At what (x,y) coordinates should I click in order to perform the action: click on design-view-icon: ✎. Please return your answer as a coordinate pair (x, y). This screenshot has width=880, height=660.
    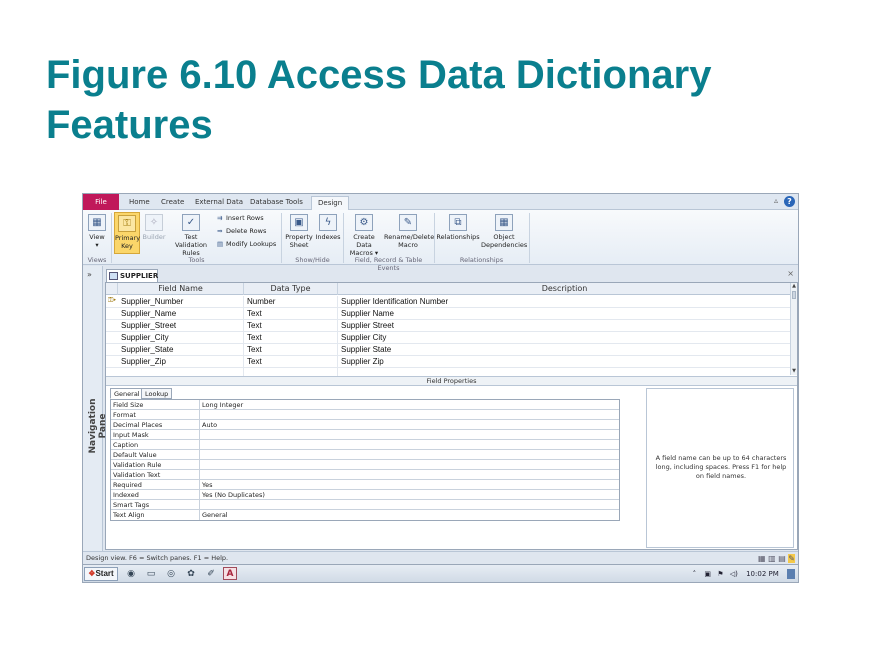
    Looking at the image, I should click on (791, 558).